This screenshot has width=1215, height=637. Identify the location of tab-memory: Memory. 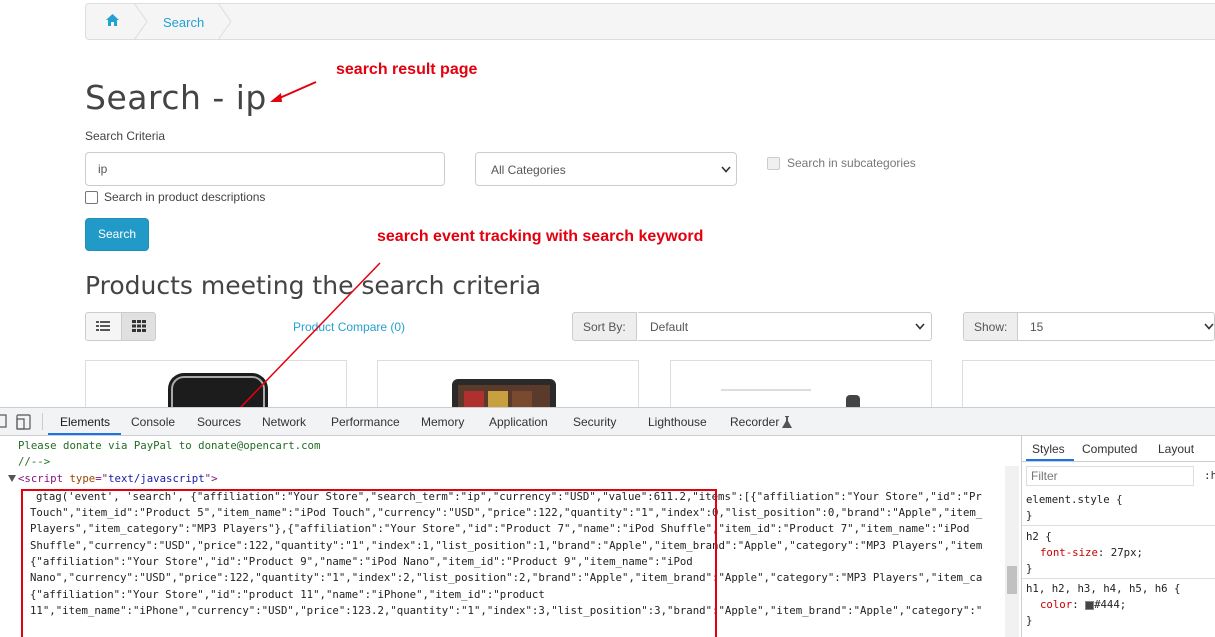
(442, 422).